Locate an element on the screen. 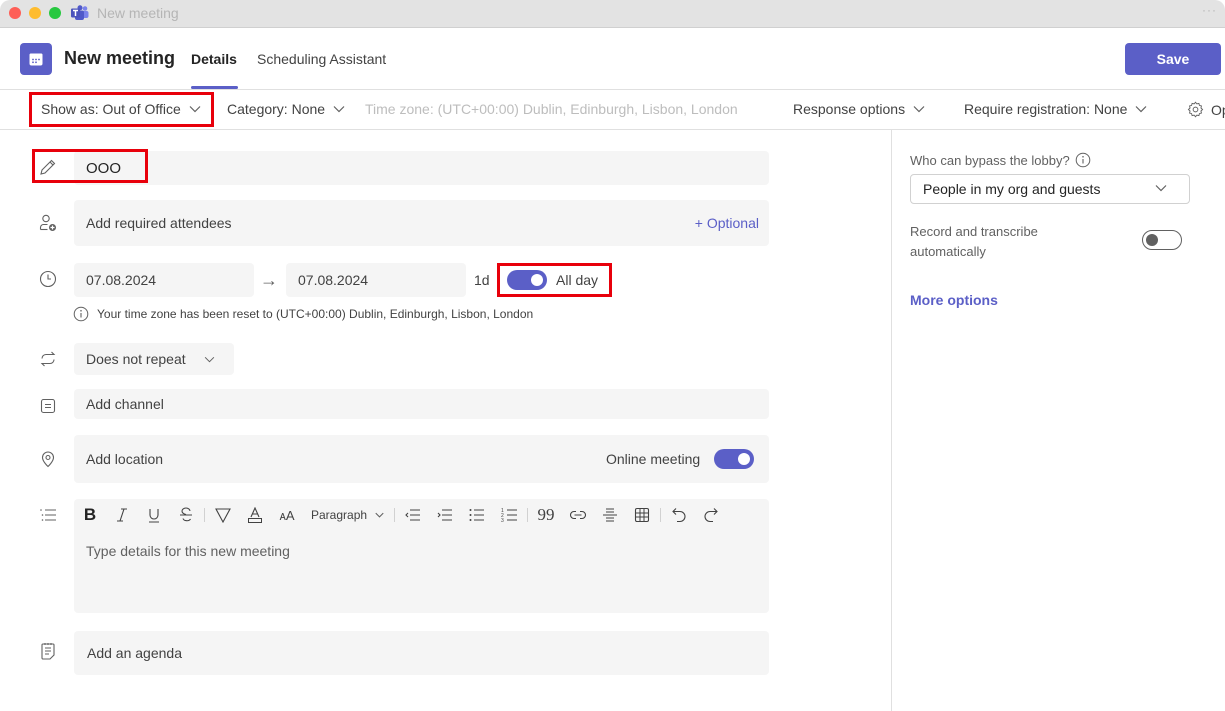  redo-button is located at coordinates (711, 515).